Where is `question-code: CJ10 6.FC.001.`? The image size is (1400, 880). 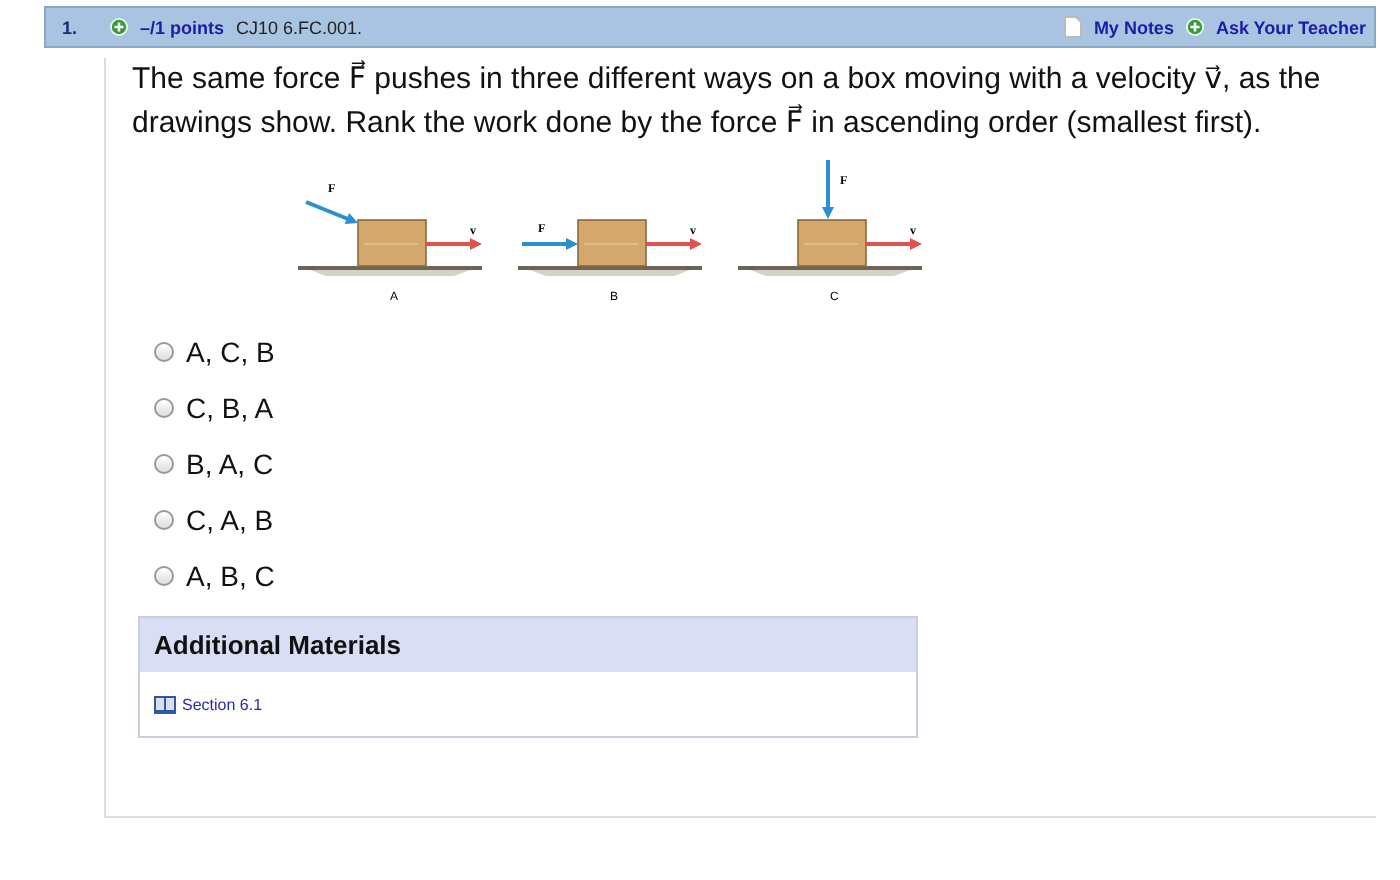
question-code: CJ10 6.FC.001. is located at coordinates (299, 27).